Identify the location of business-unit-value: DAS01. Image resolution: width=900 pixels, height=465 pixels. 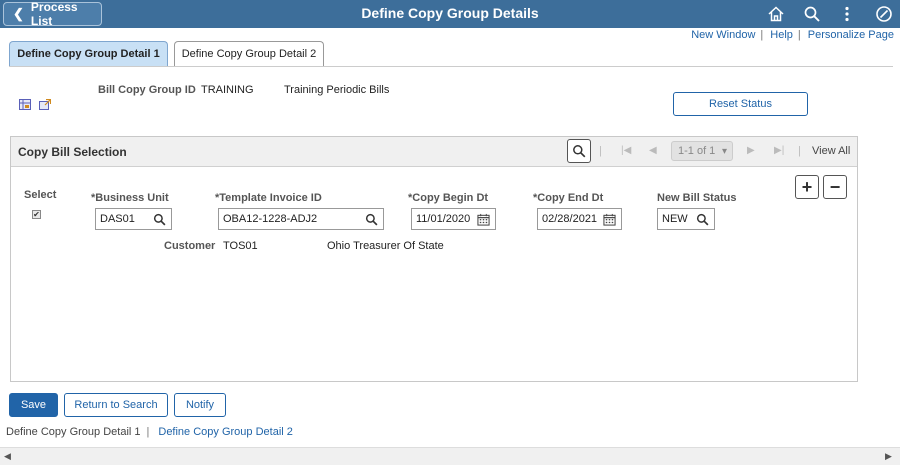
(117, 219).